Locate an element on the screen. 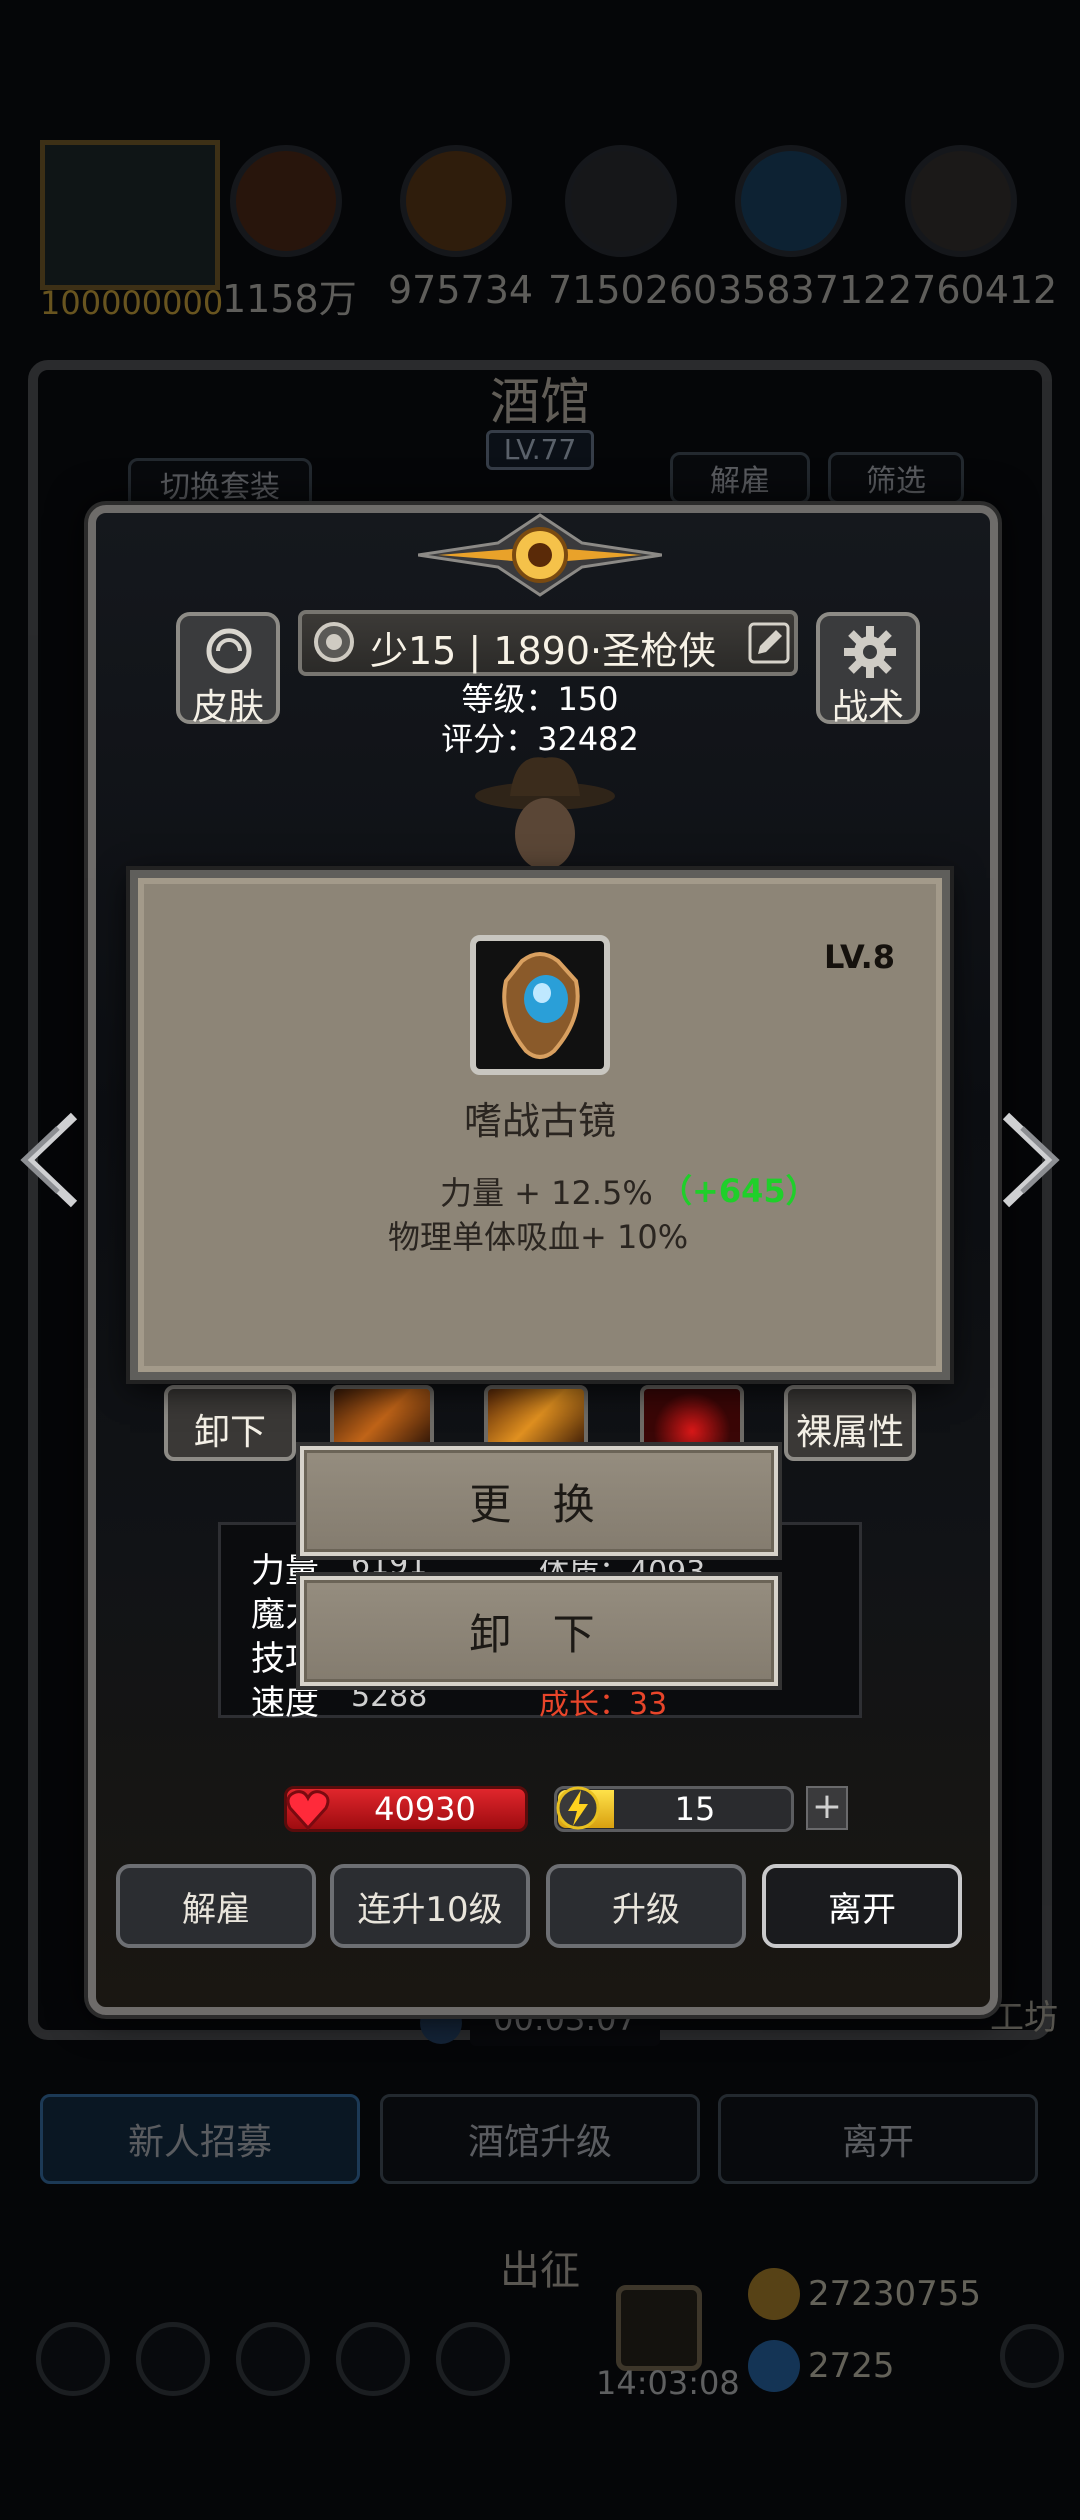  panel-crest-ornament is located at coordinates (540, 555).